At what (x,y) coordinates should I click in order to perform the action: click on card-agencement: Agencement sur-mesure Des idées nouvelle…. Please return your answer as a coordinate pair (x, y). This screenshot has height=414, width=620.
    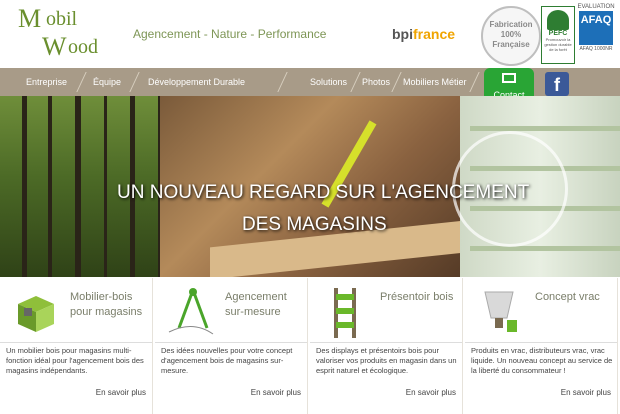
    Looking at the image, I should click on (231, 346).